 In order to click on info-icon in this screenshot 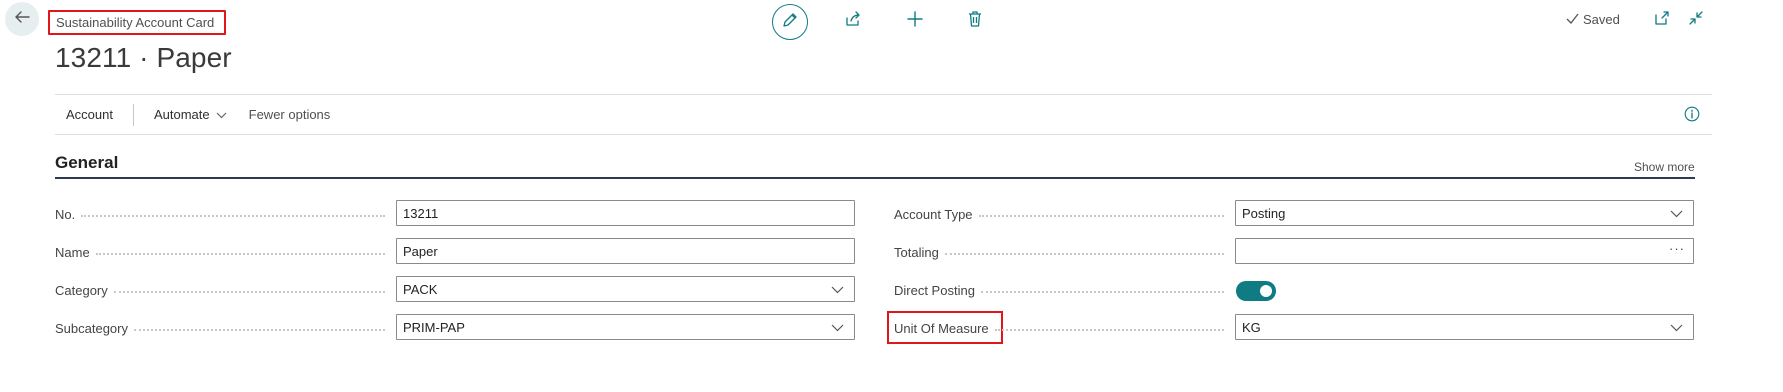, I will do `click(1692, 116)`.